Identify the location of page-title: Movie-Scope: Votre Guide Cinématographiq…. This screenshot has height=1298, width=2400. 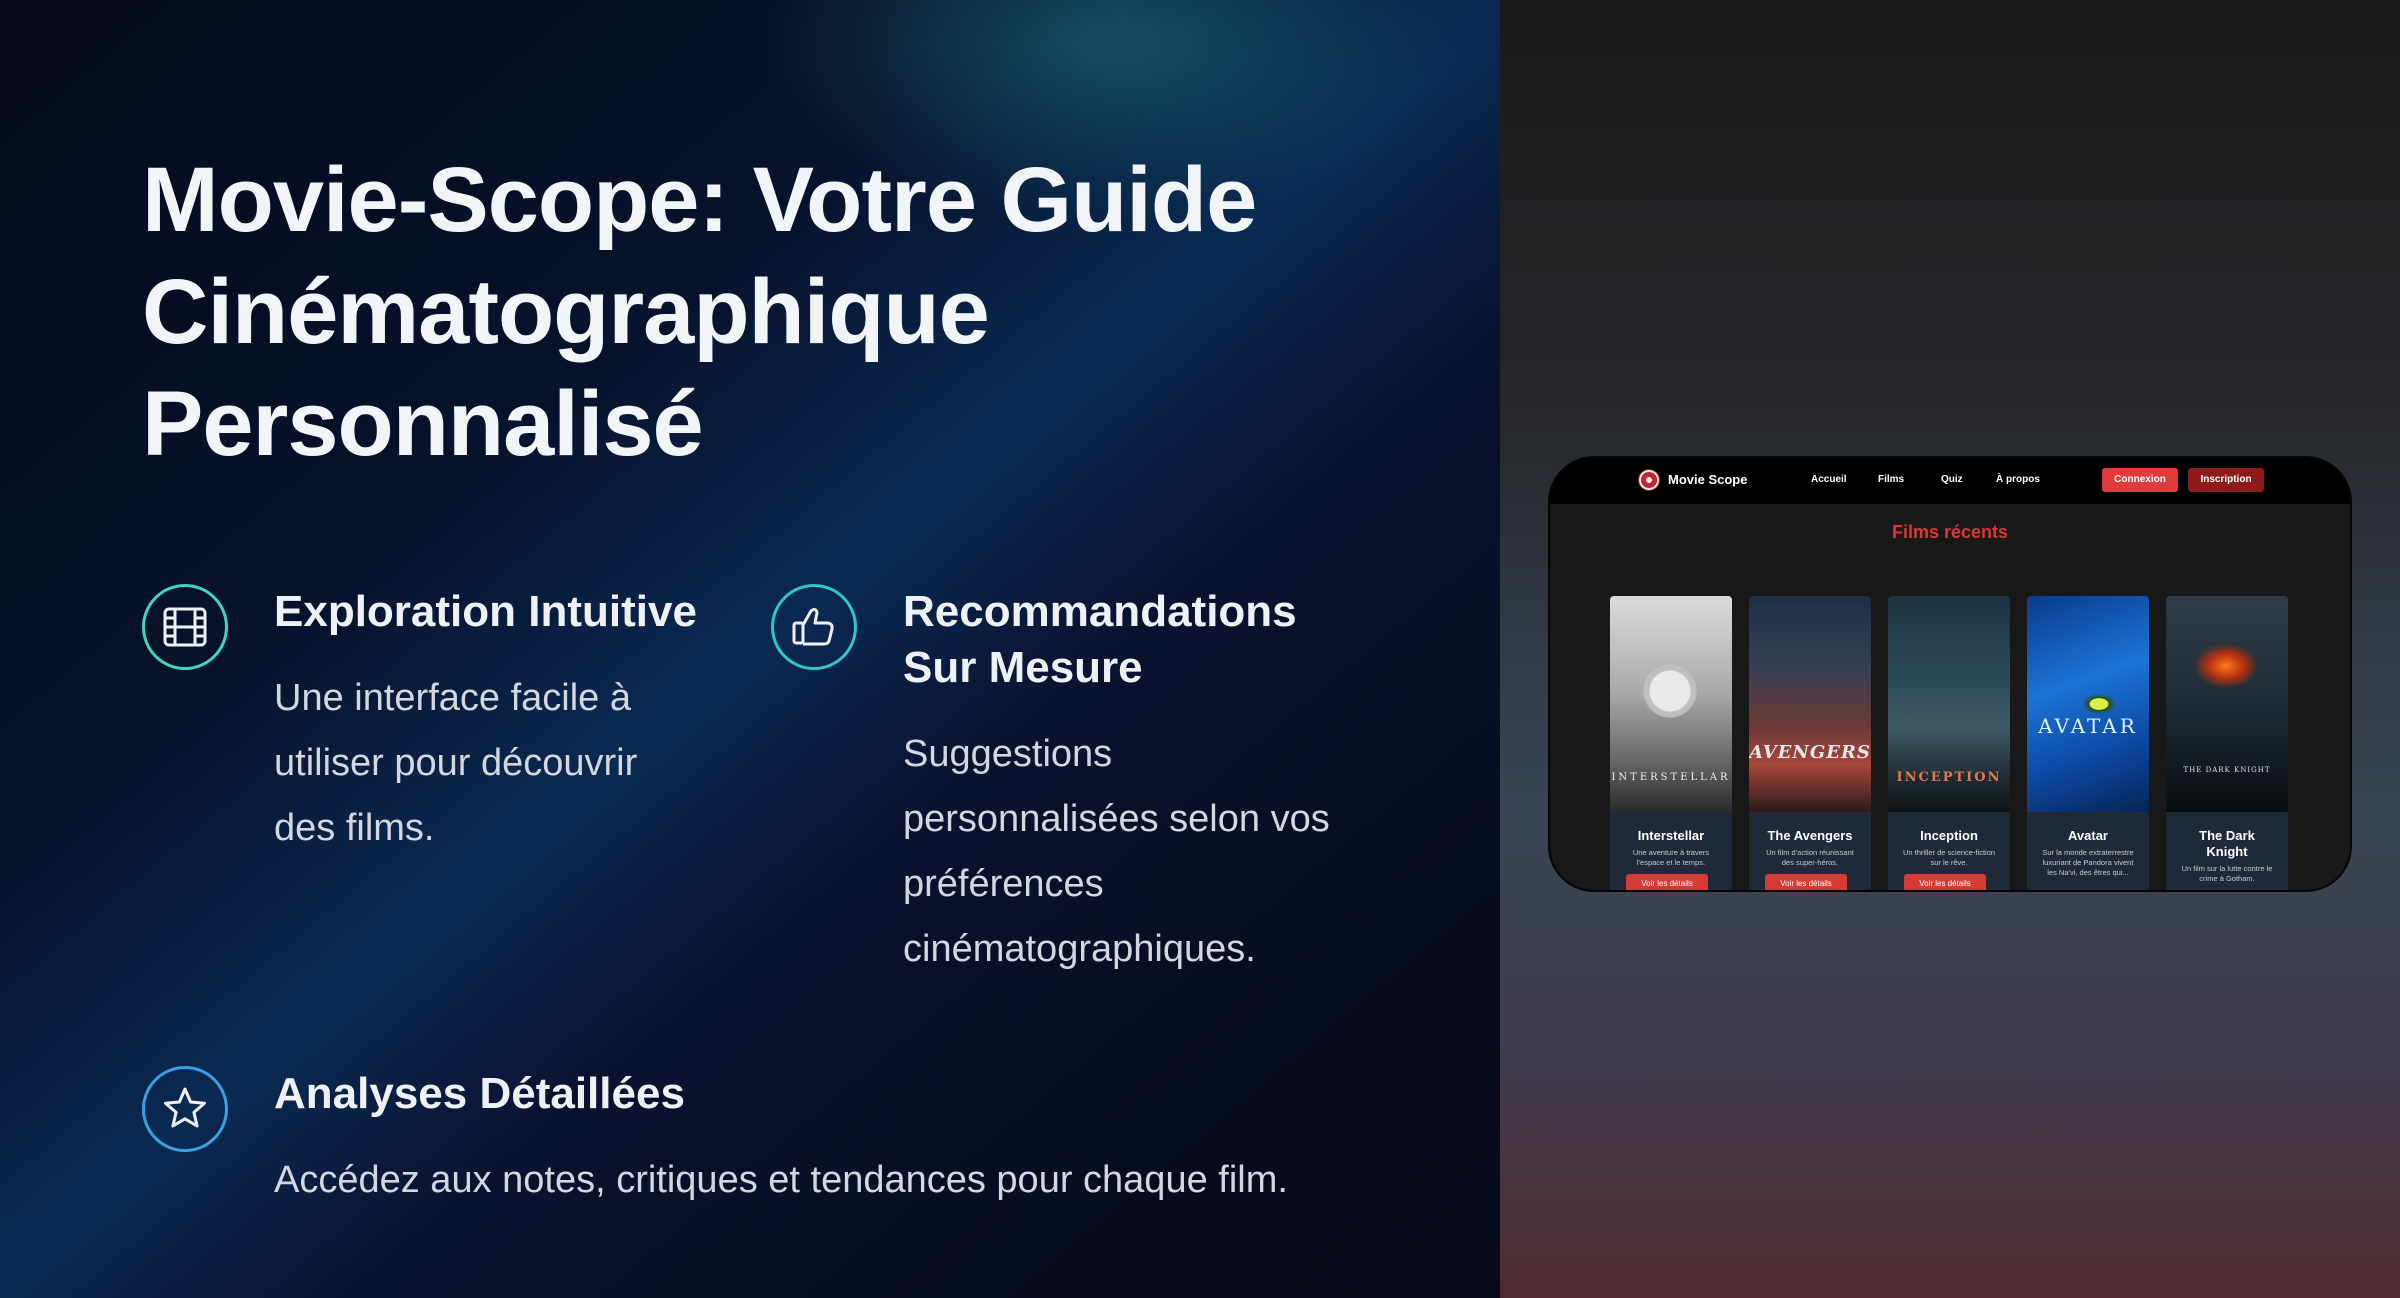
(792, 312).